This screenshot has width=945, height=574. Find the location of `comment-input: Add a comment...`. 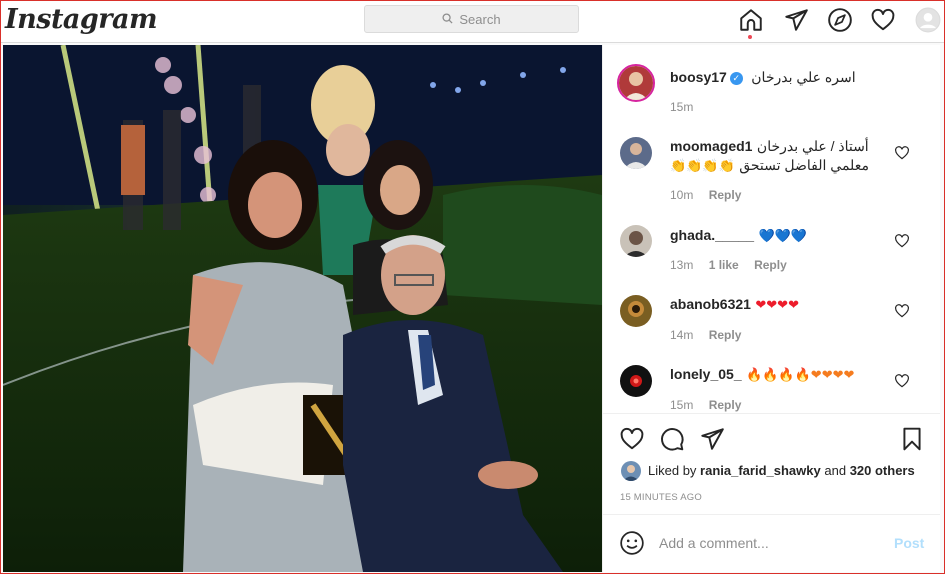

comment-input: Add a comment... is located at coordinates (714, 543).